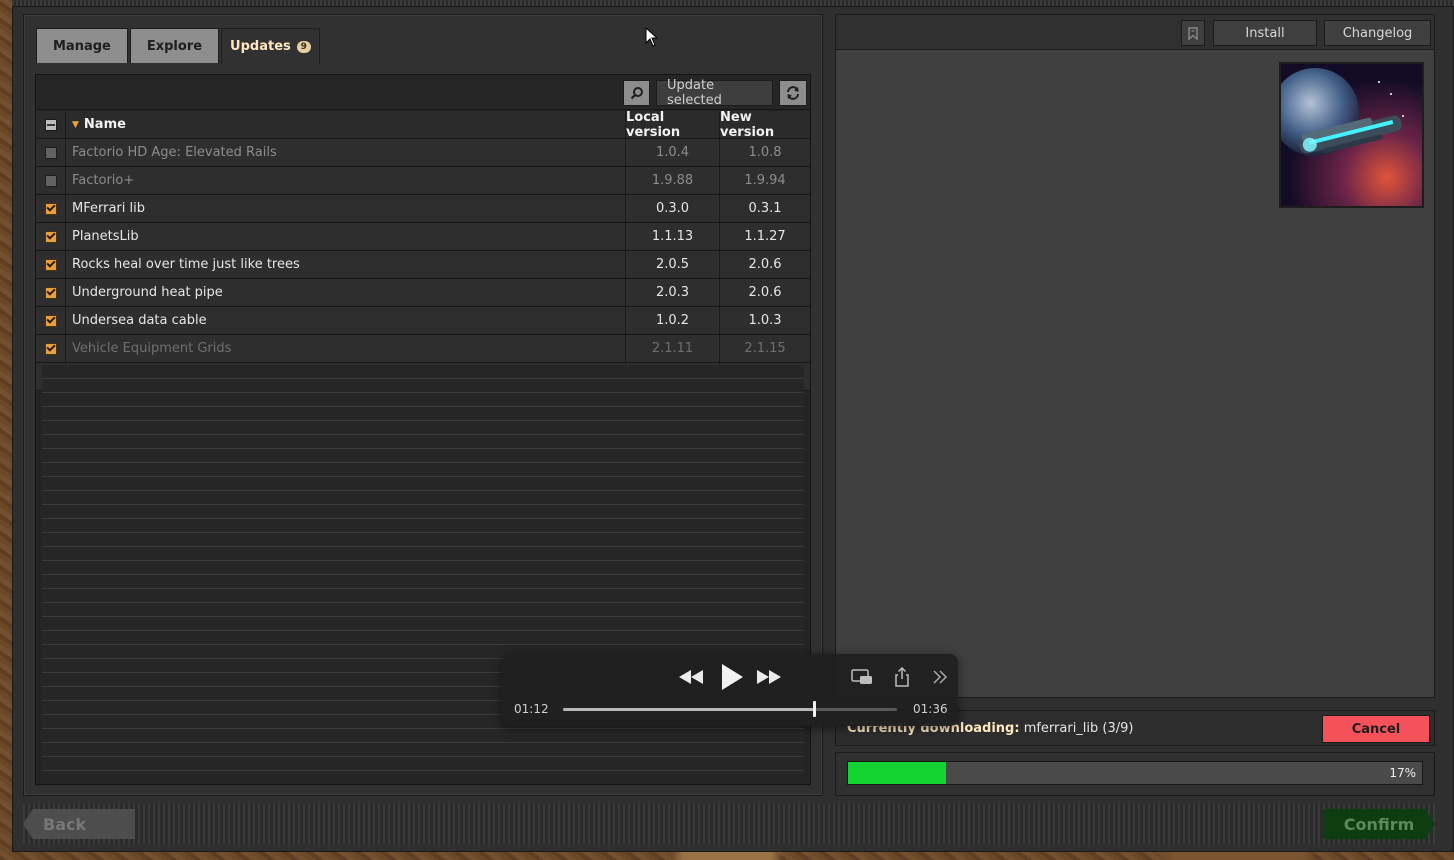 The height and width of the screenshot is (860, 1454). Describe the element at coordinates (346, 208) in the screenshot. I see `mod-name: MFerrari lib` at that location.